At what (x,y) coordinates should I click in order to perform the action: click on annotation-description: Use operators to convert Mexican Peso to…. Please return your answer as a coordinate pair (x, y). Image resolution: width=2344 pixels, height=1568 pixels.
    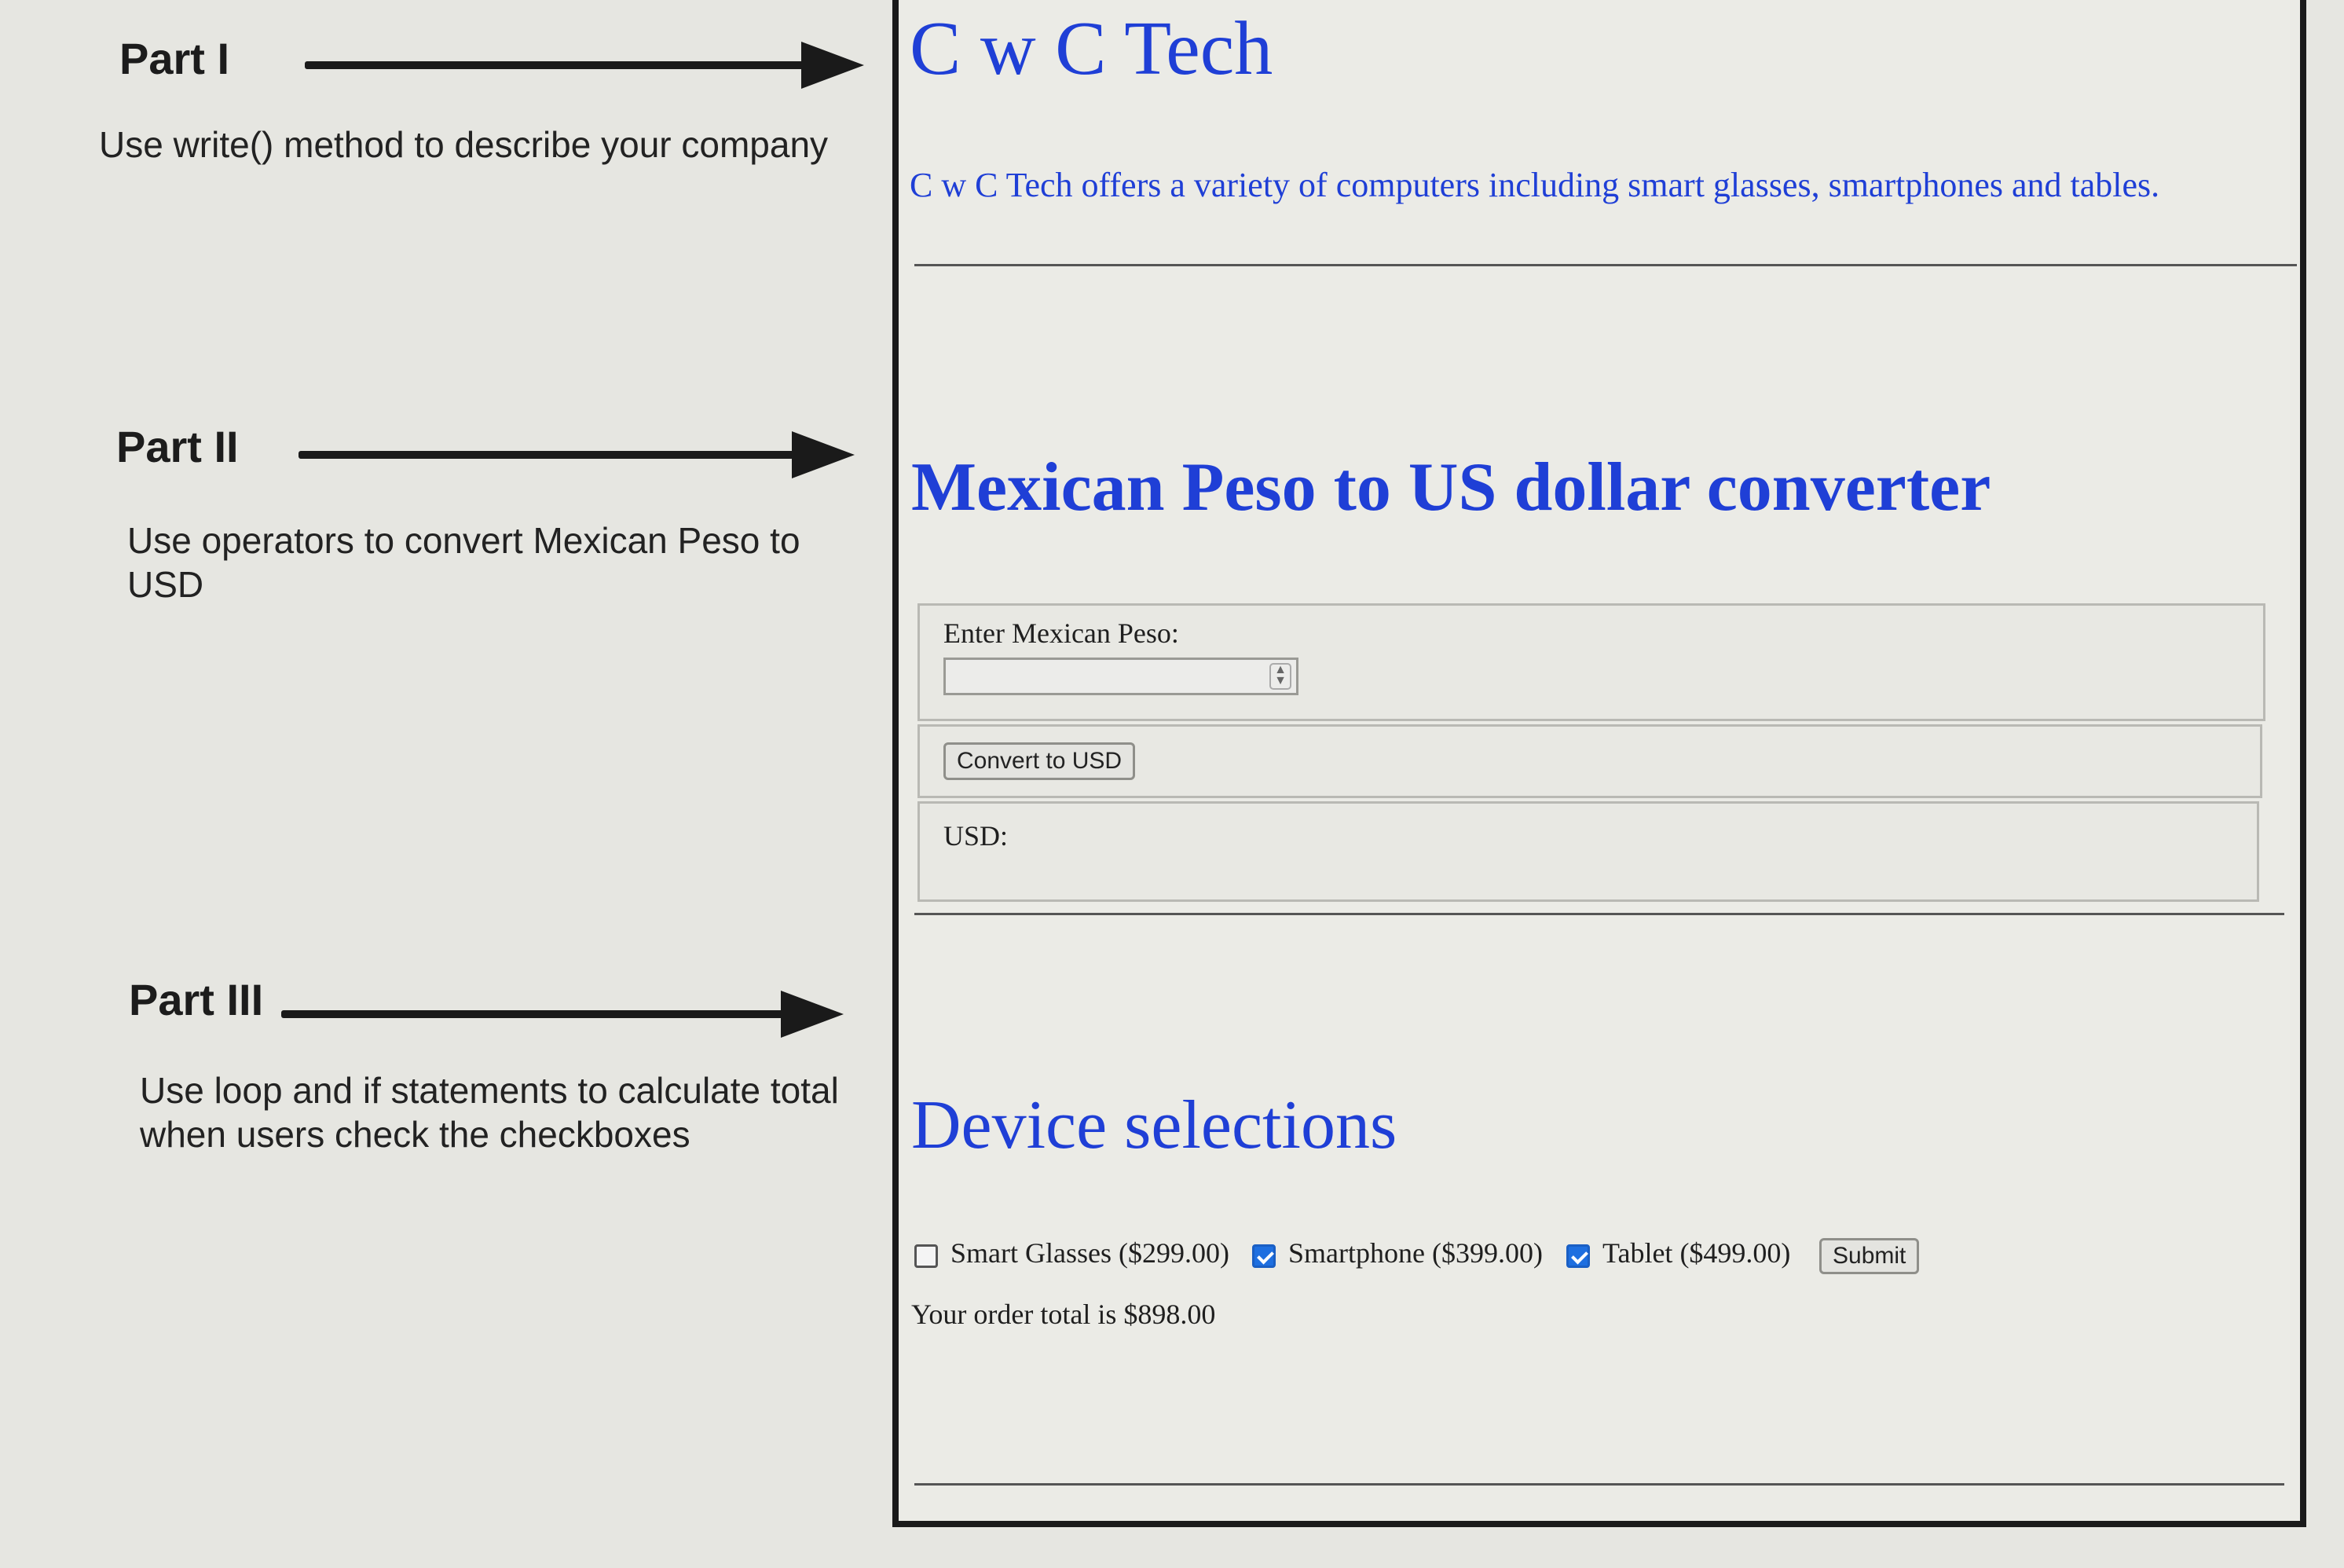
    Looking at the image, I should click on (464, 563).